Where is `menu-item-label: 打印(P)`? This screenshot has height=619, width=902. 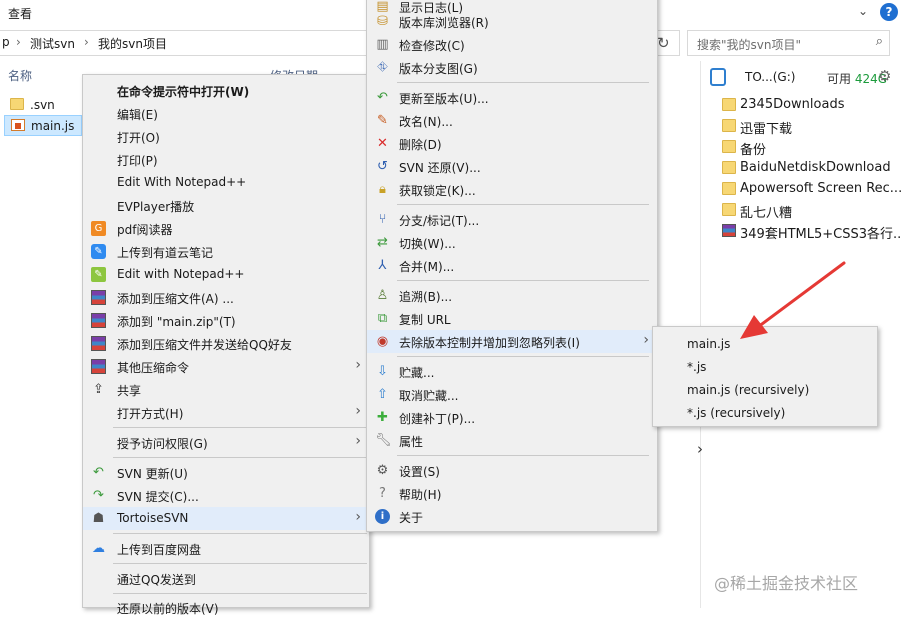 menu-item-label: 打印(P) is located at coordinates (137, 161).